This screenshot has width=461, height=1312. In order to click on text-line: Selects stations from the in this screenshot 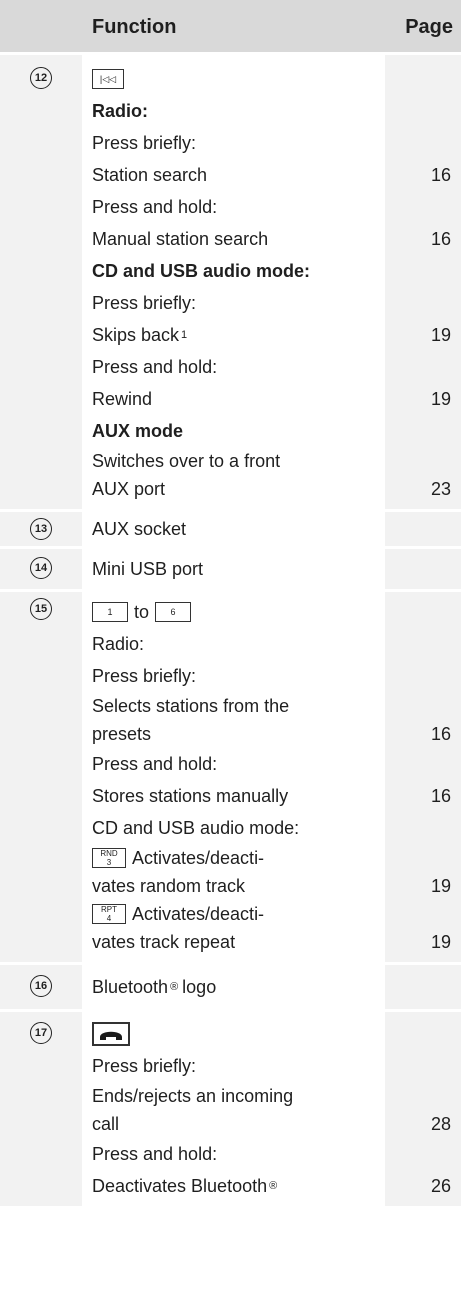, I will do `click(191, 705)`.